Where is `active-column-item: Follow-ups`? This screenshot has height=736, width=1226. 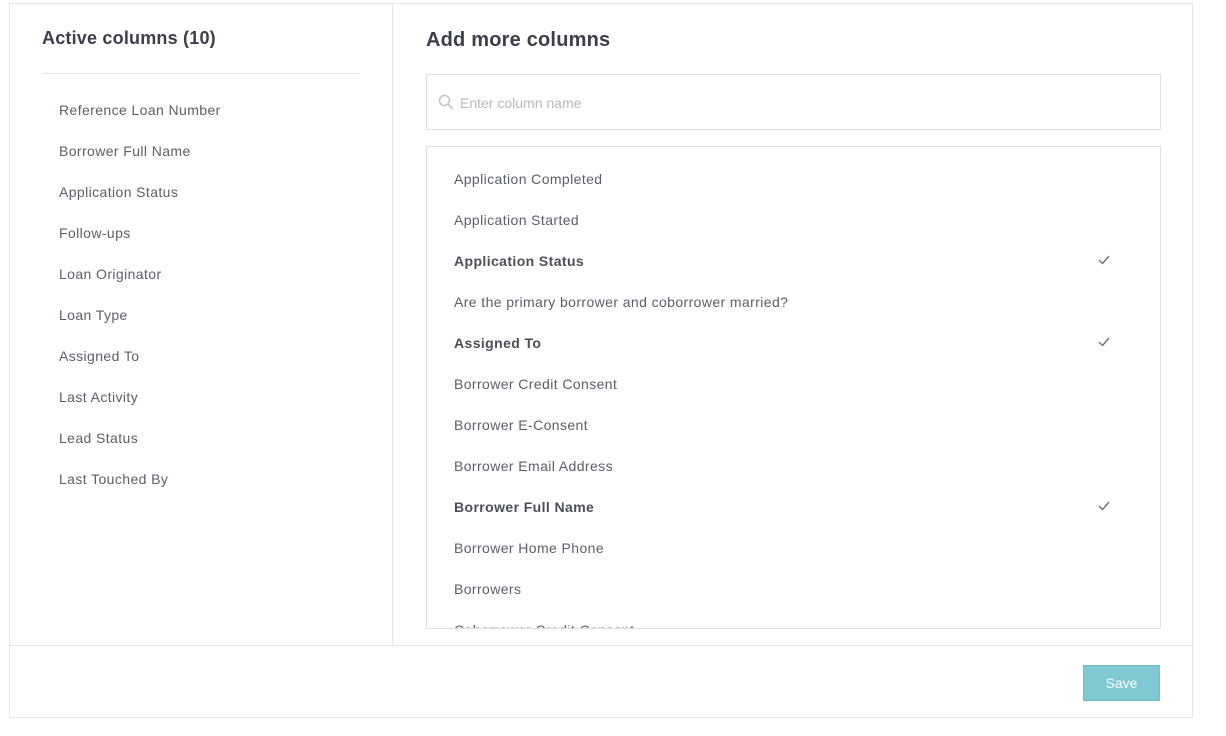 active-column-item: Follow-ups is located at coordinates (95, 233).